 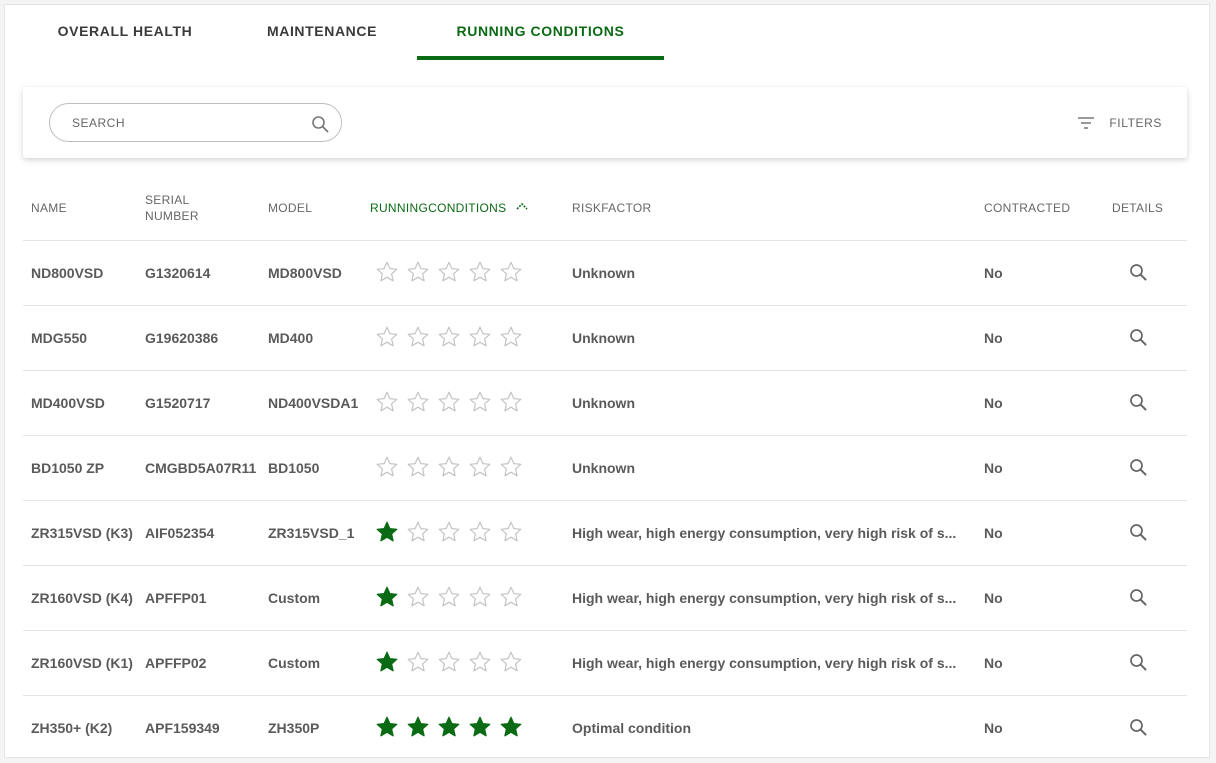 I want to click on cell-risk-factor: Unknown, so click(x=770, y=403).